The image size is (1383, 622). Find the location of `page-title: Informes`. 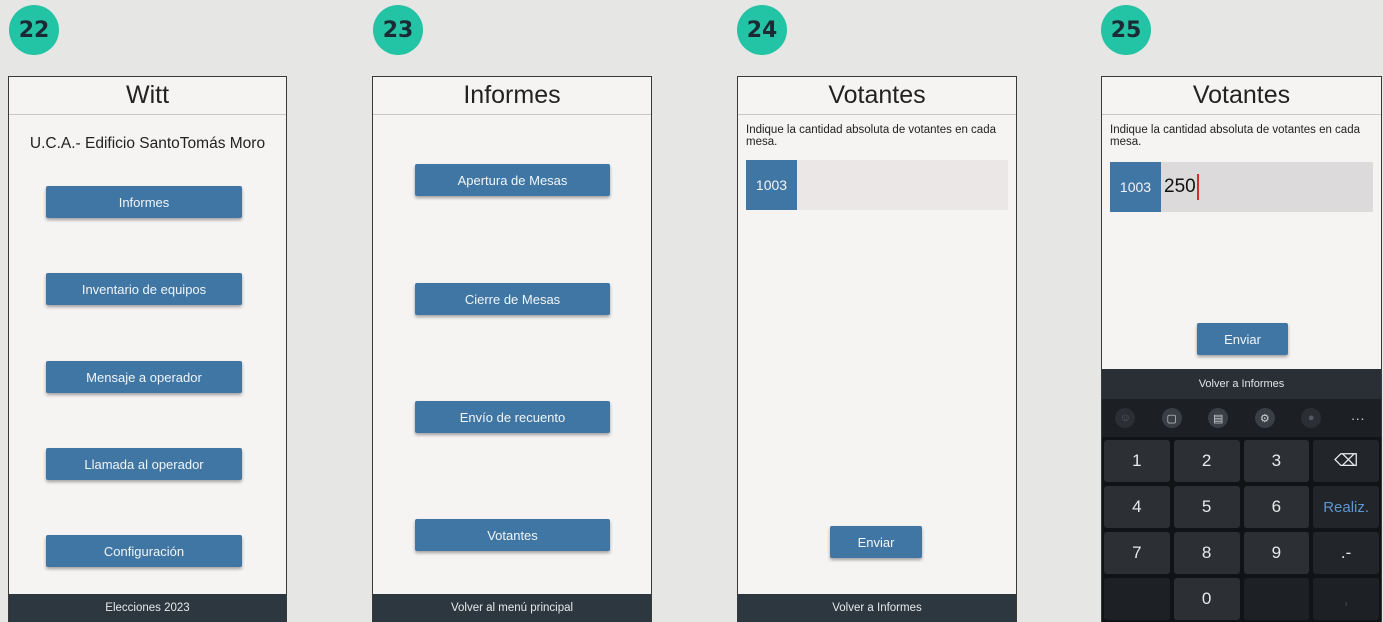

page-title: Informes is located at coordinates (512, 96).